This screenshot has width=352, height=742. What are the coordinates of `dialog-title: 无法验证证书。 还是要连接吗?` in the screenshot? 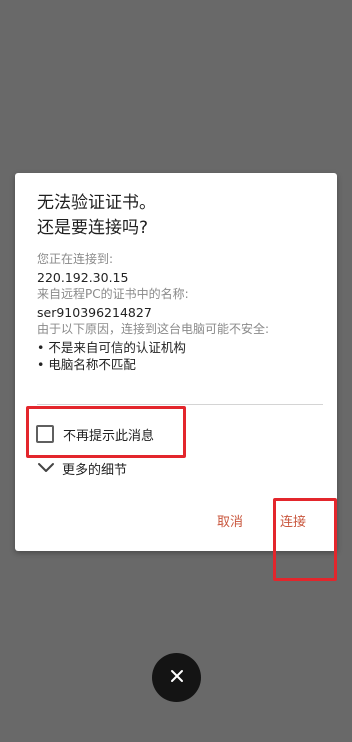 It's located at (179, 216).